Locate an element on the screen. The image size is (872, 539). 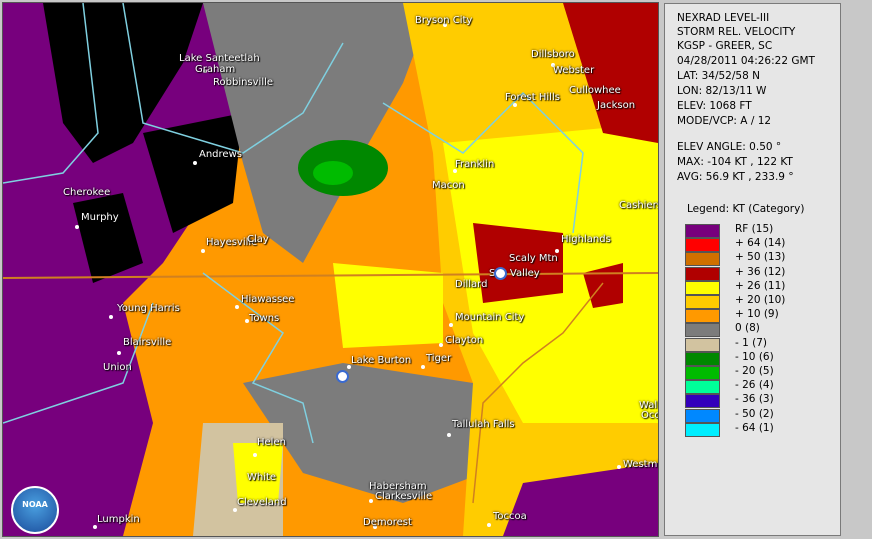
legend-label: + 20 (10) is located at coordinates (760, 300).